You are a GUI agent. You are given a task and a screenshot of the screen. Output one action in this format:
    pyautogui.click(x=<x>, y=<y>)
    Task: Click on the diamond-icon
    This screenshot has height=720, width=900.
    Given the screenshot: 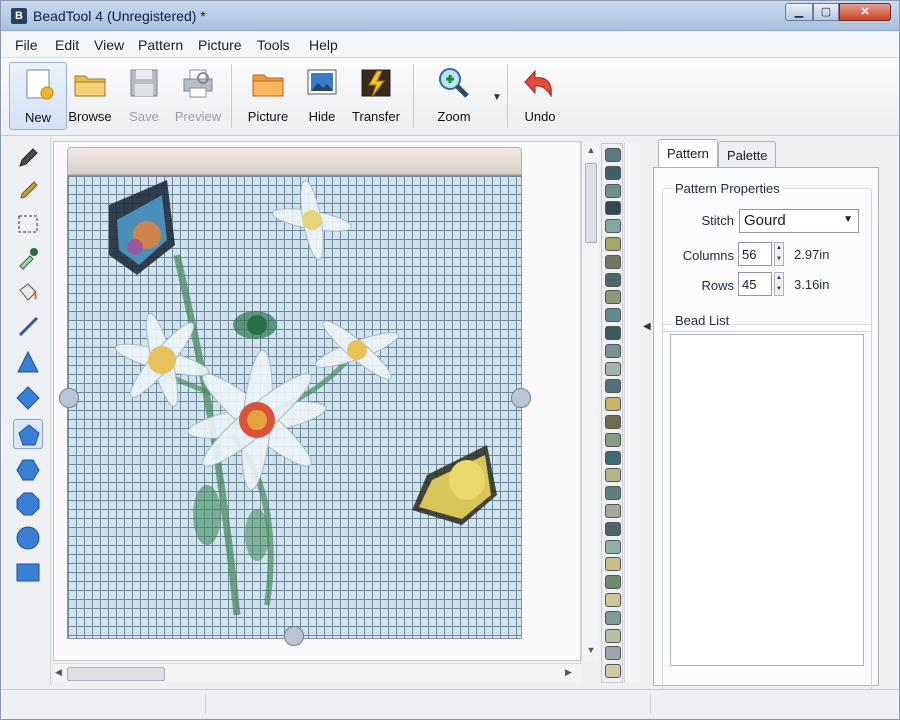 What is the action you would take?
    pyautogui.click(x=28, y=398)
    